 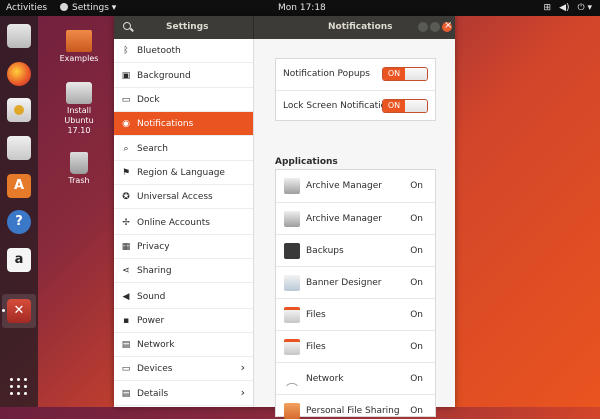 I want to click on applications-heading: Applications, so click(x=306, y=162).